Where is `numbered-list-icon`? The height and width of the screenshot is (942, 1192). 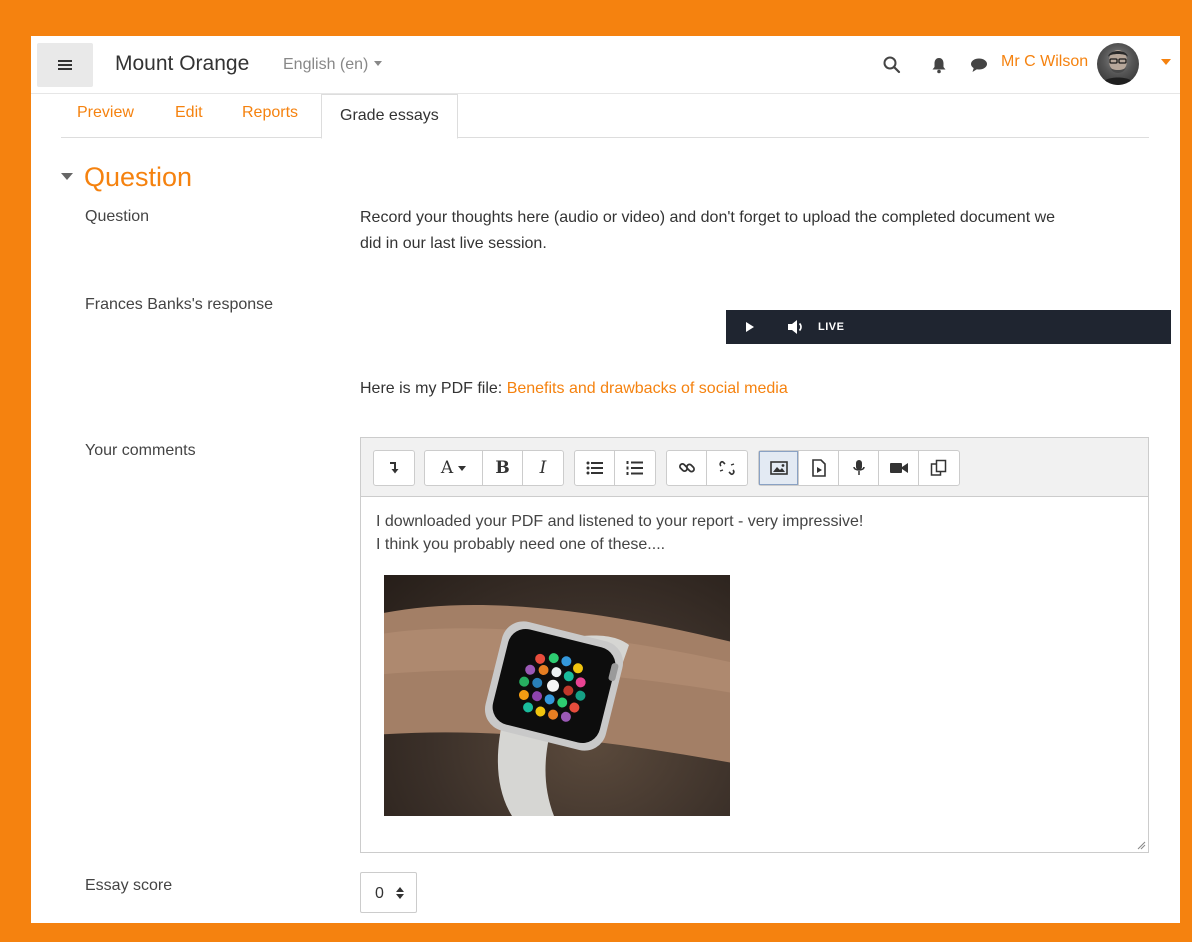
numbered-list-icon is located at coordinates (634, 468).